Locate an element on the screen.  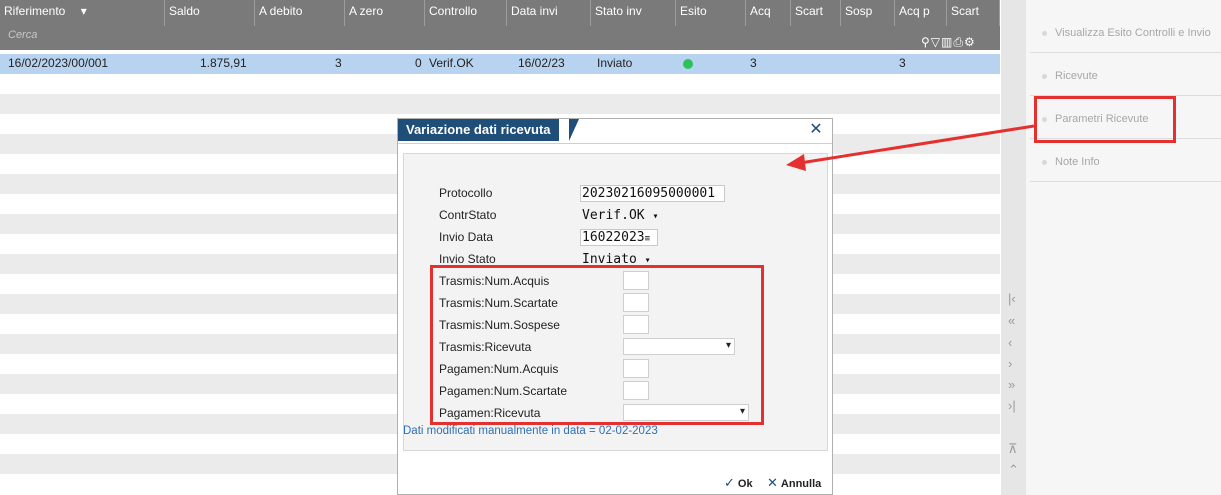
arrow-head is located at coordinates (796, 162).